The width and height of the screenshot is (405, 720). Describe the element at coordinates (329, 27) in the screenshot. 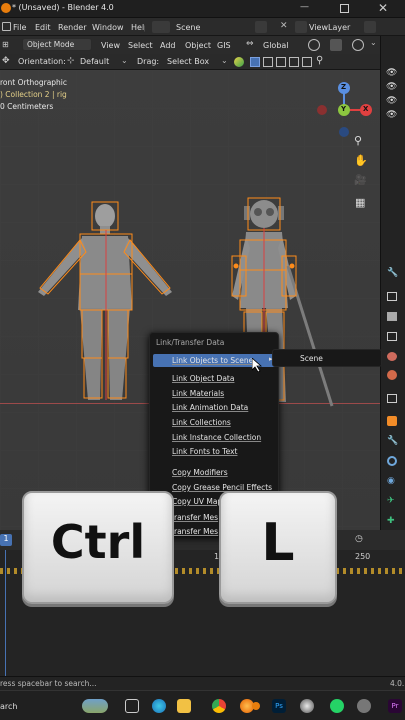

I see `viewlayer-name: ViewLayer` at that location.